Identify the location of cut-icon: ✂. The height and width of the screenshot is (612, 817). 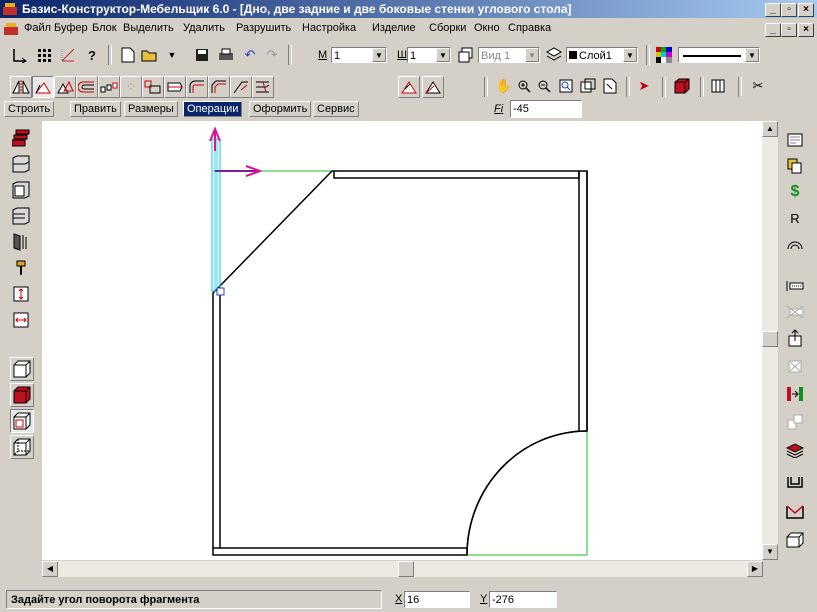
(758, 86).